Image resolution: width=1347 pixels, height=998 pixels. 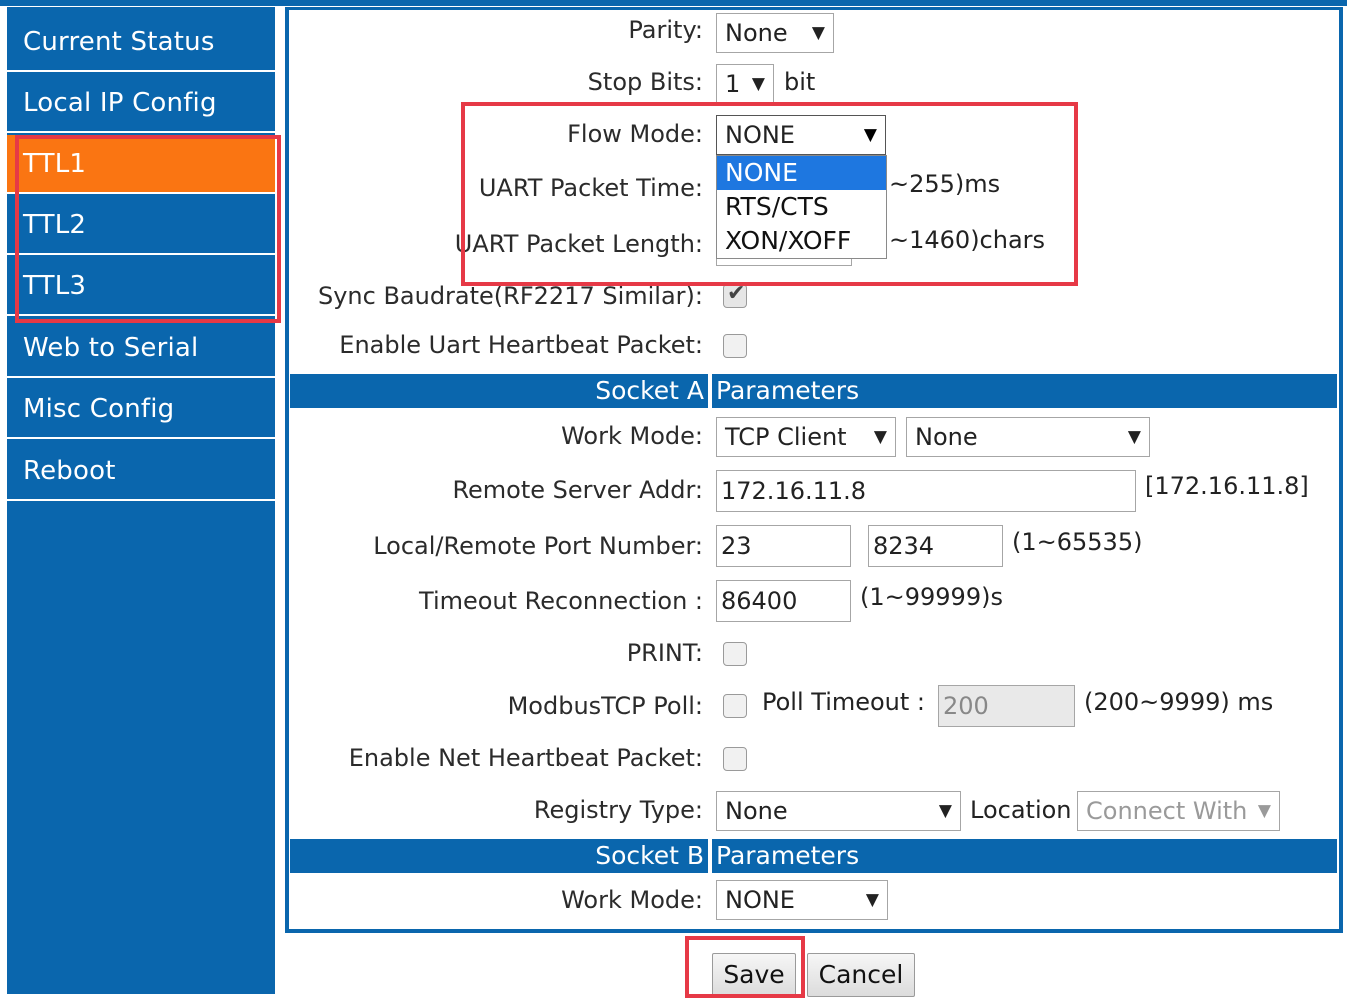 What do you see at coordinates (632, 436) in the screenshot?
I see `socket-a-work-mode-label: Work Mode:` at bounding box center [632, 436].